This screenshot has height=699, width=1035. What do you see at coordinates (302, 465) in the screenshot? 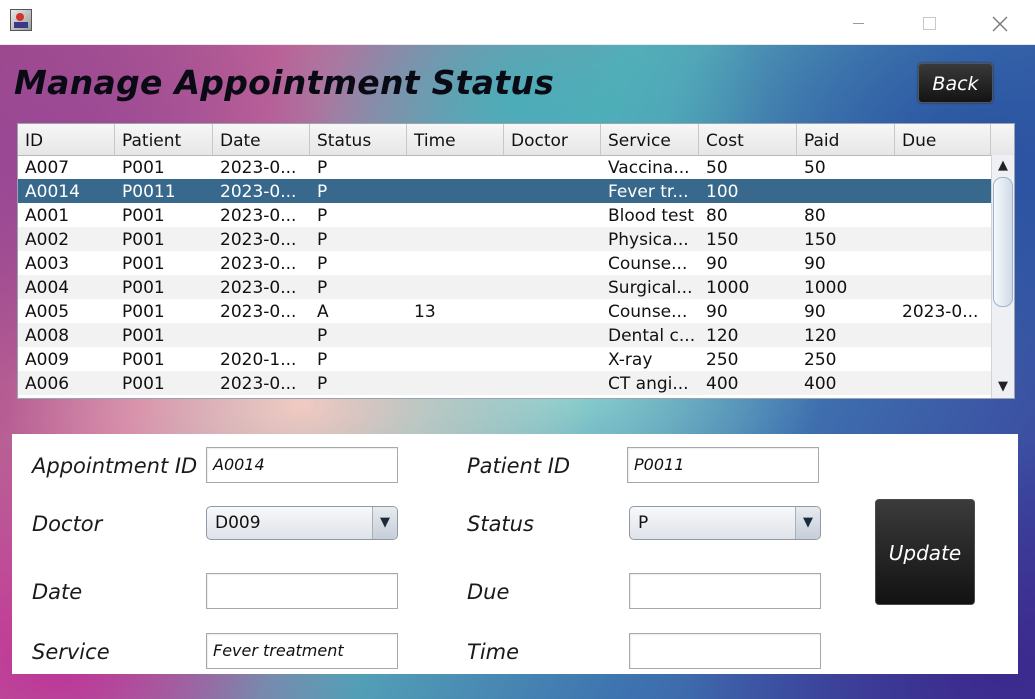
I see `appointment-id-field: A0014` at bounding box center [302, 465].